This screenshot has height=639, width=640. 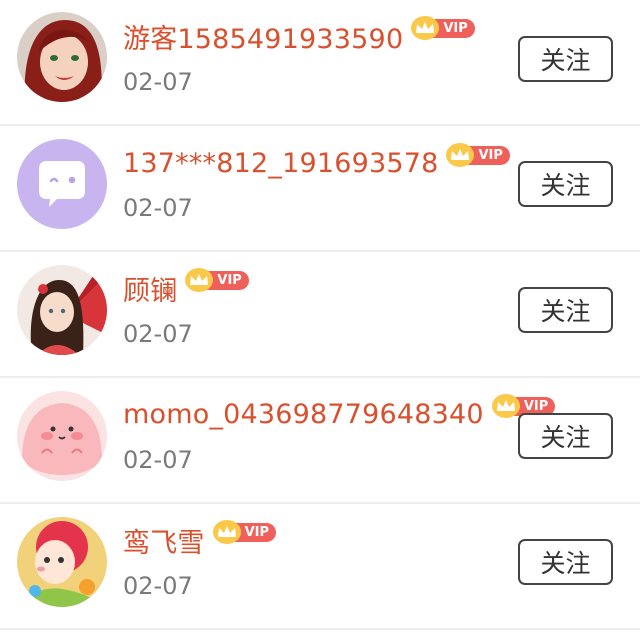 I want to click on cartoon-kid-avatar-icon, so click(x=62, y=562).